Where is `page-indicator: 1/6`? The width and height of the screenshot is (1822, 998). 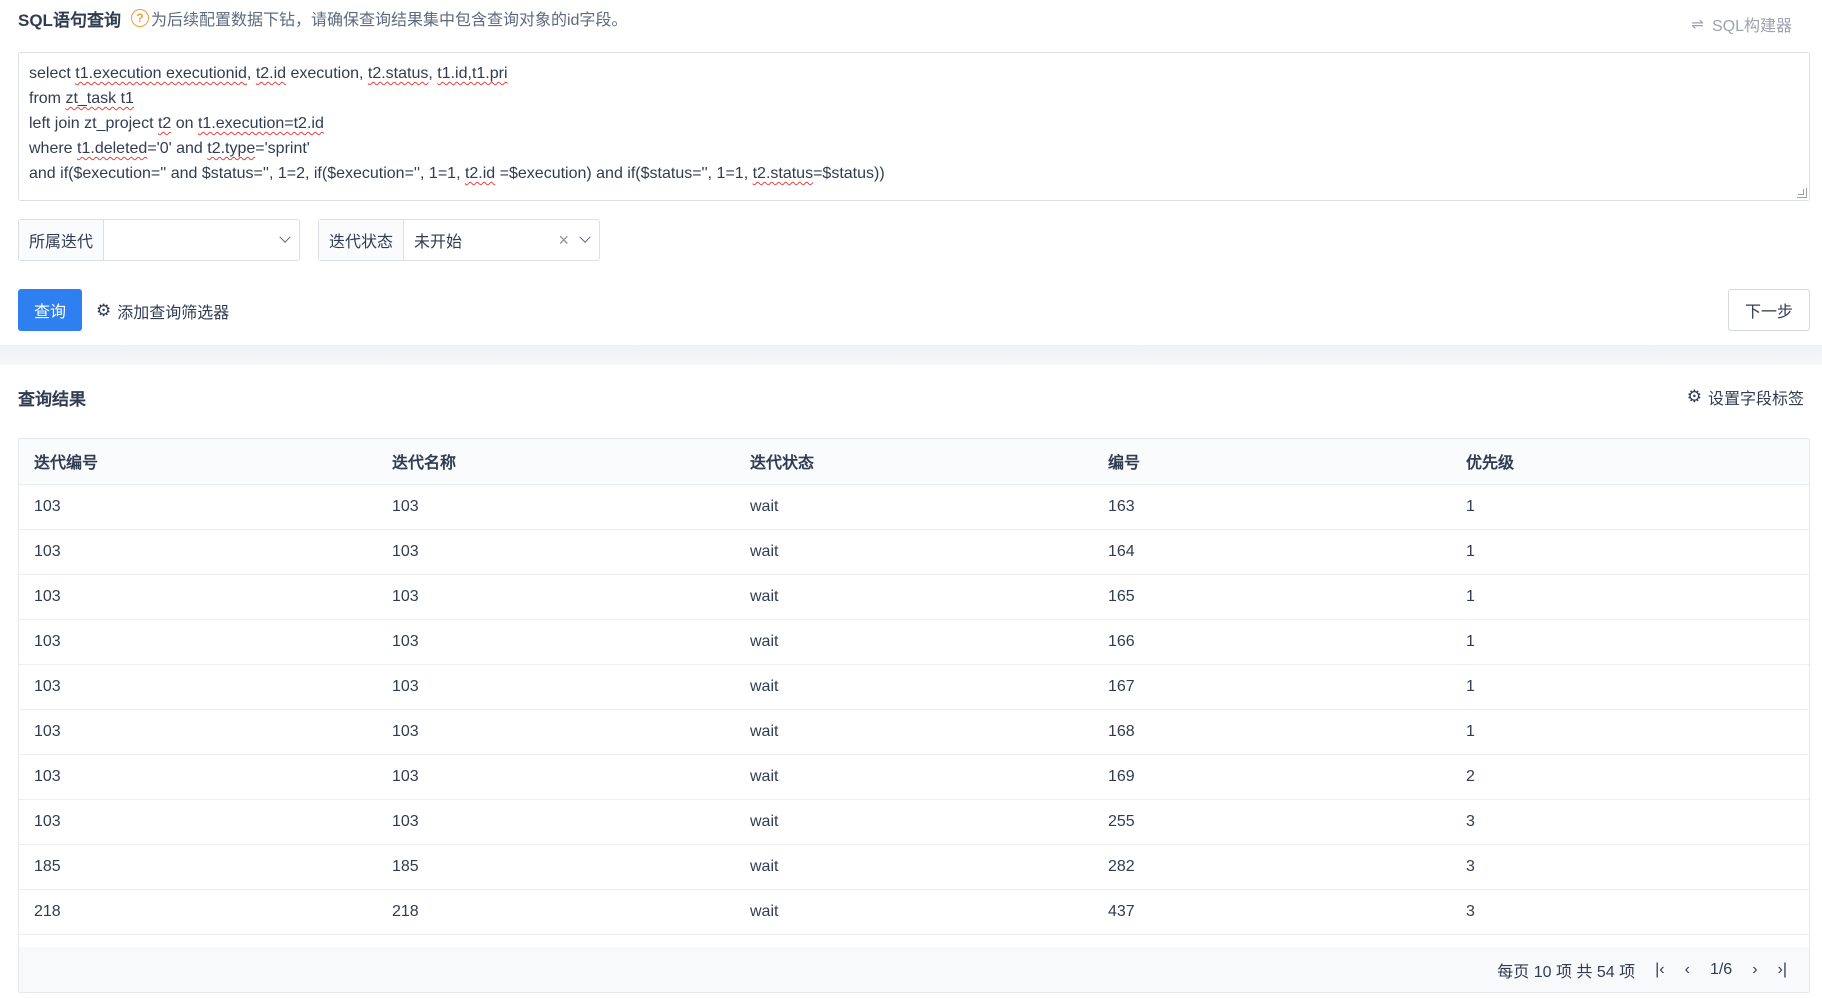 page-indicator: 1/6 is located at coordinates (1721, 969).